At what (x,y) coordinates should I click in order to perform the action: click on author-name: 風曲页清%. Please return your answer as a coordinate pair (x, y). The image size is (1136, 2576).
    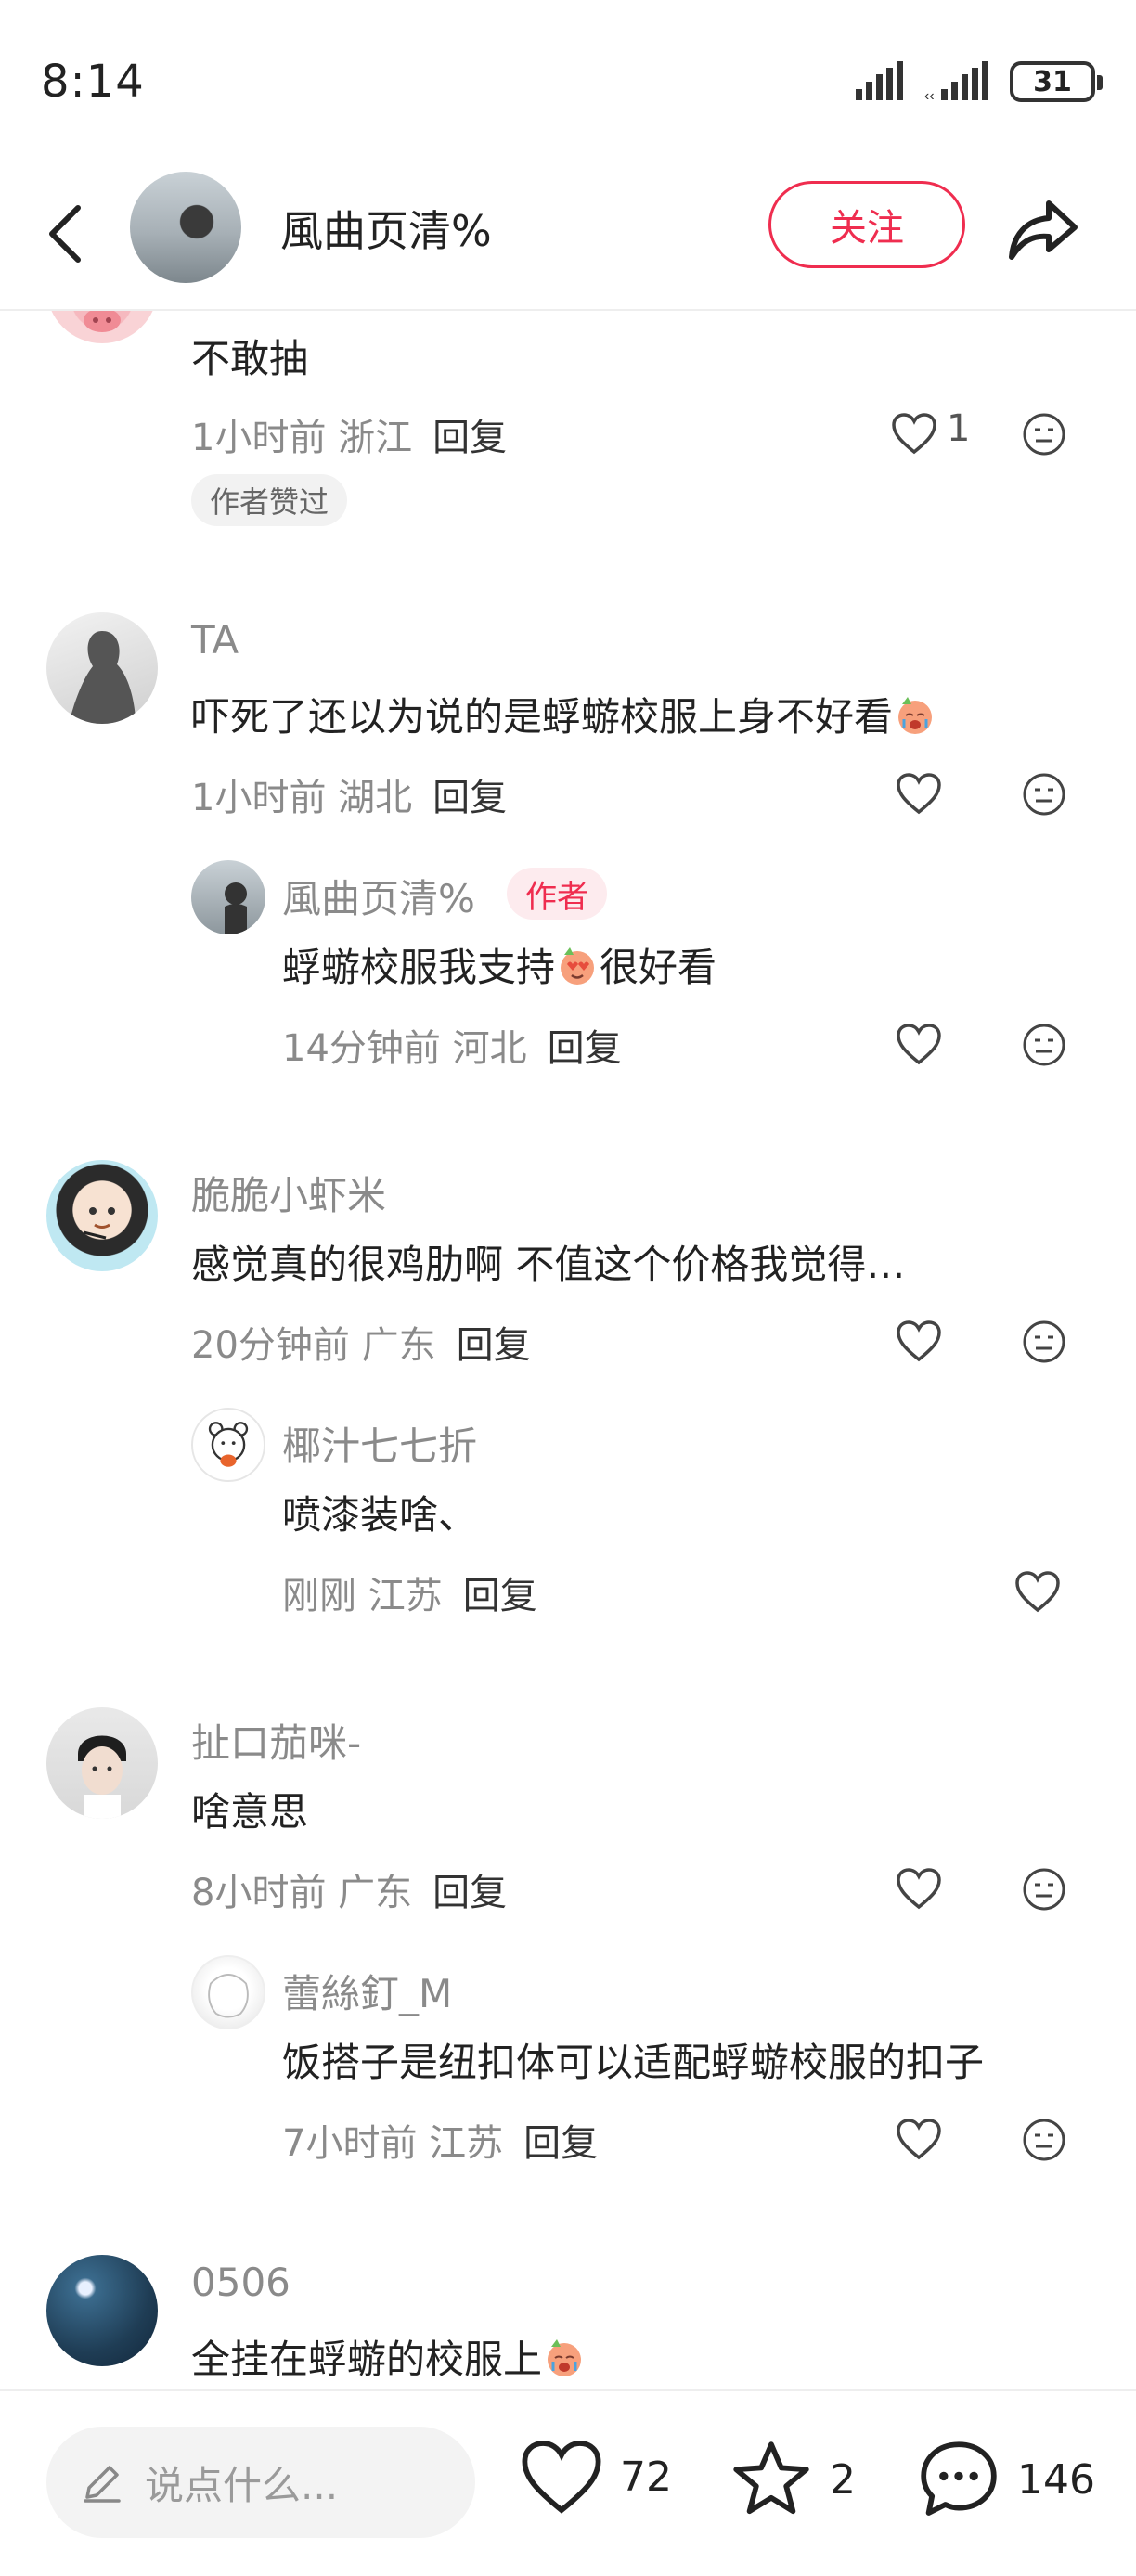
    Looking at the image, I should click on (386, 229).